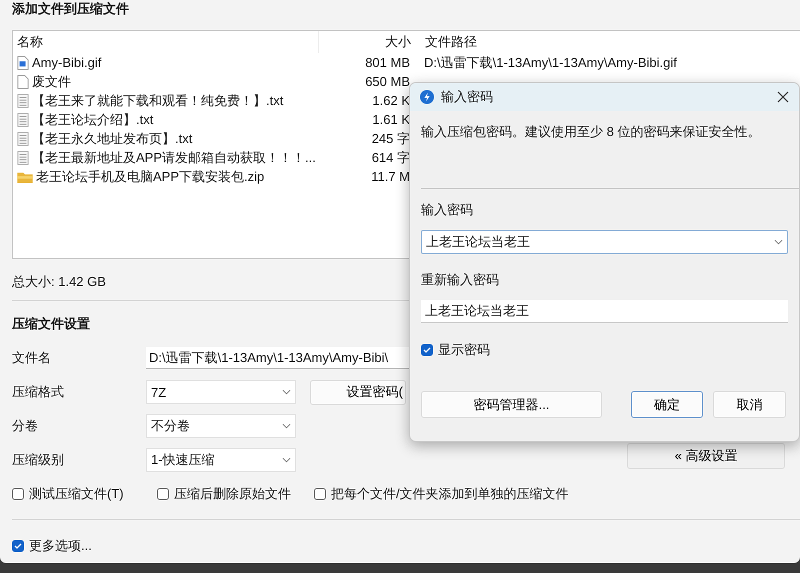 The width and height of the screenshot is (800, 573). Describe the element at coordinates (221, 426) in the screenshot. I see `dropdown: 不分卷` at that location.